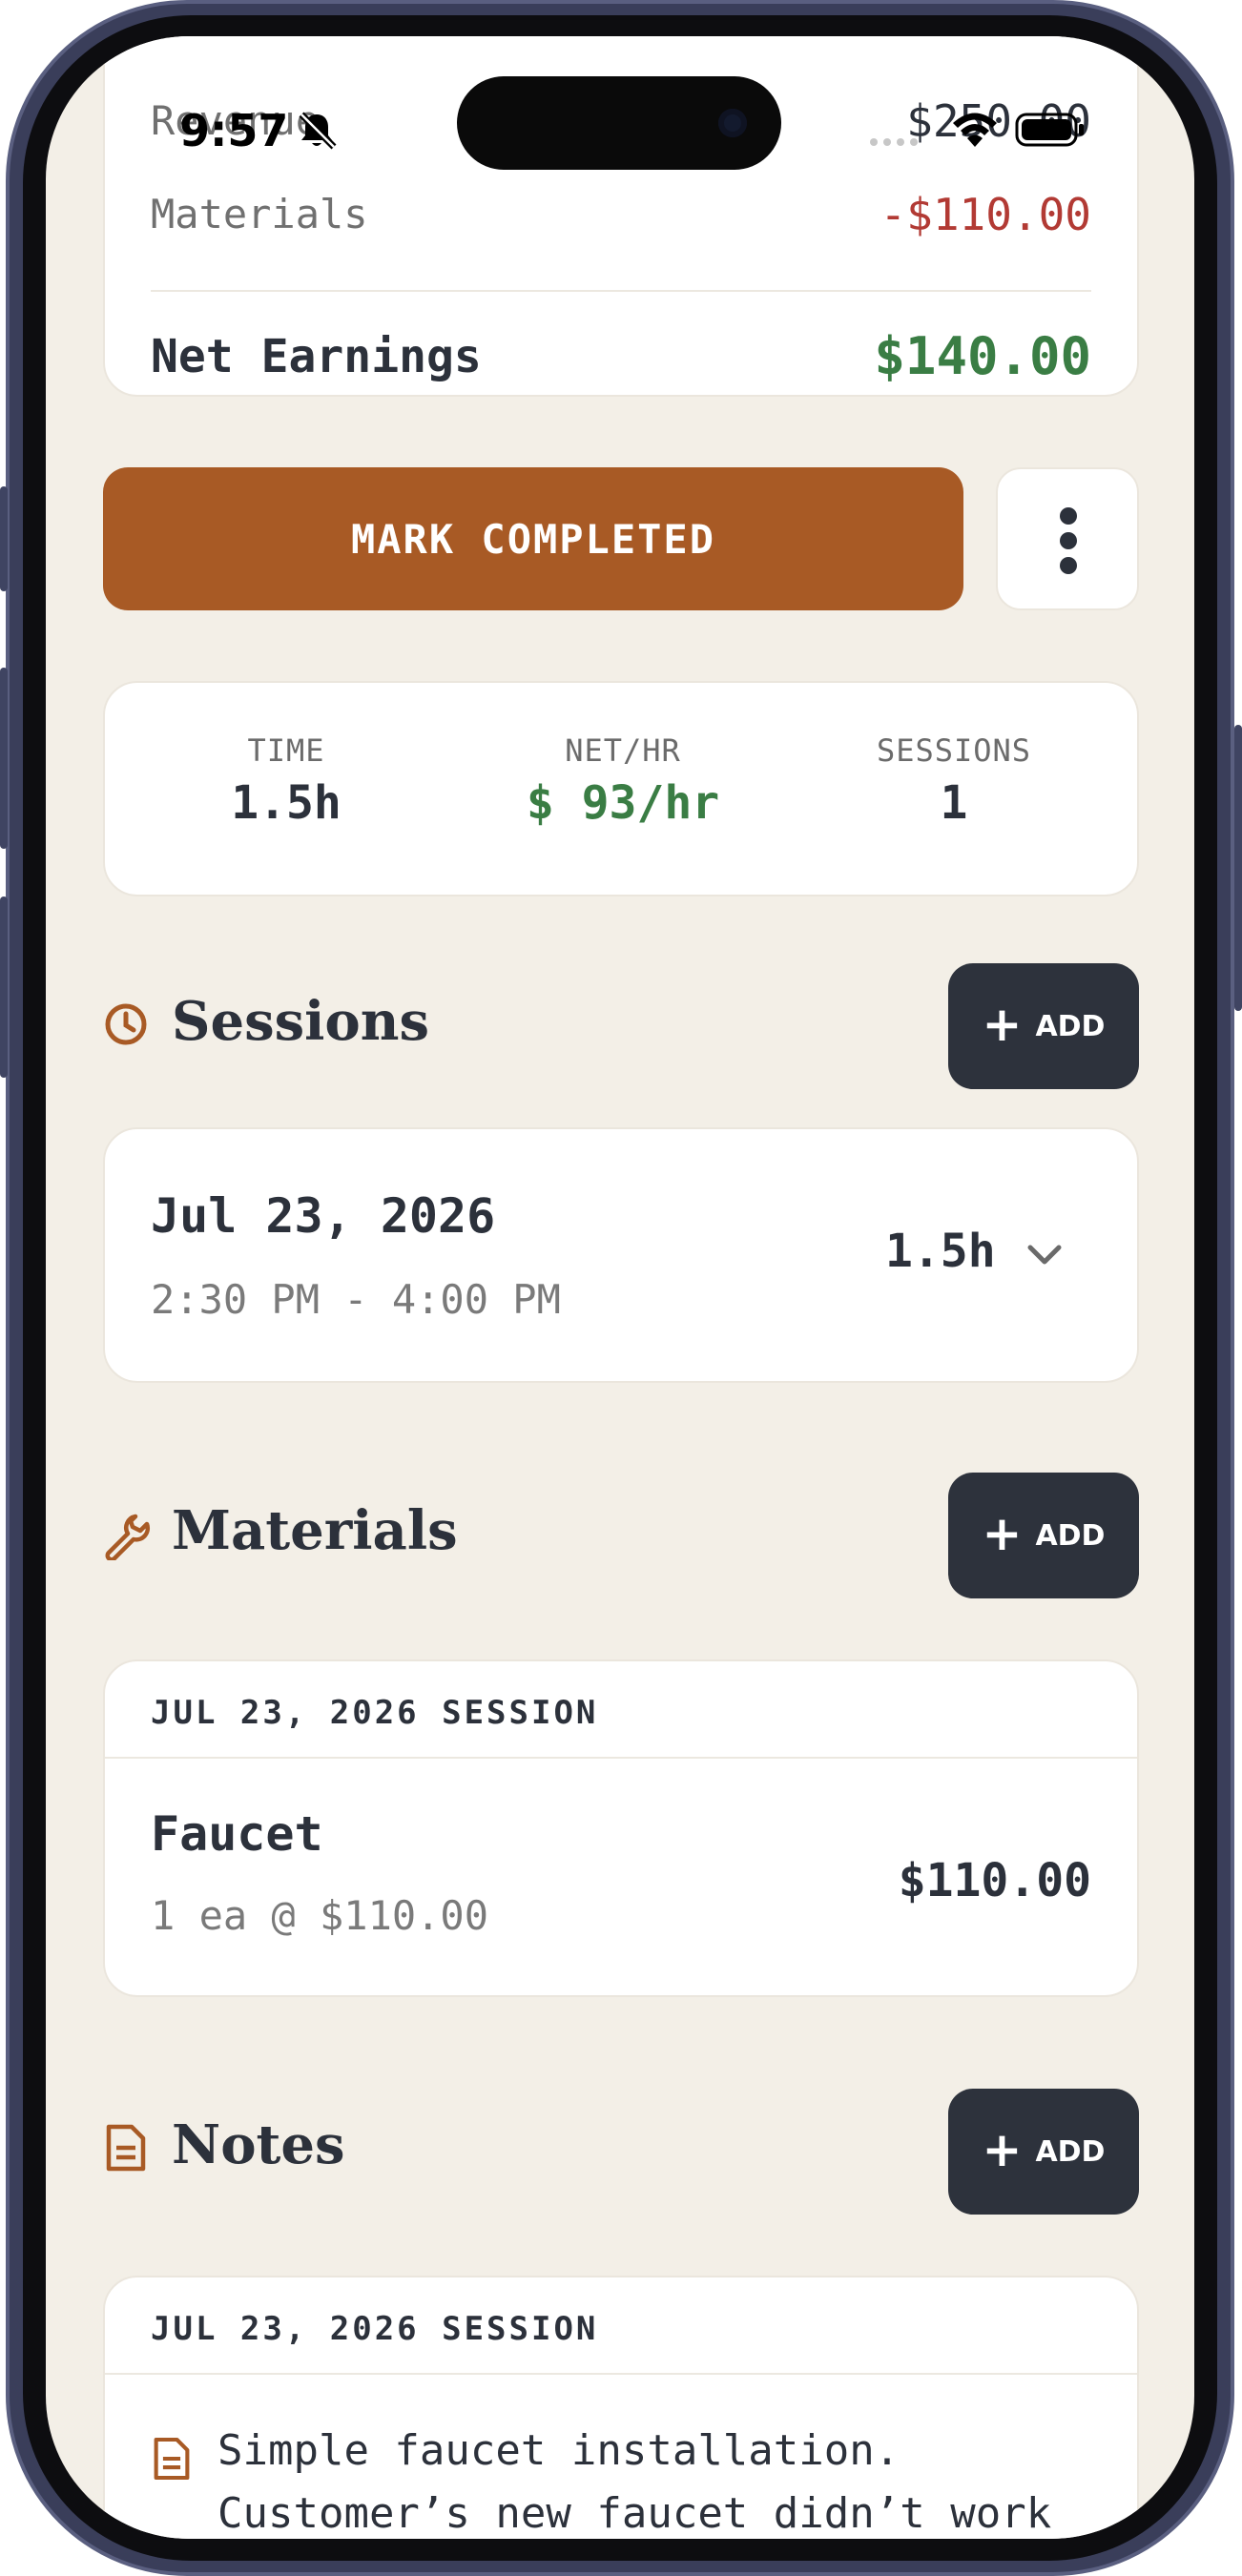 The width and height of the screenshot is (1242, 2576). What do you see at coordinates (172, 2459) in the screenshot?
I see `note-document-icon` at bounding box center [172, 2459].